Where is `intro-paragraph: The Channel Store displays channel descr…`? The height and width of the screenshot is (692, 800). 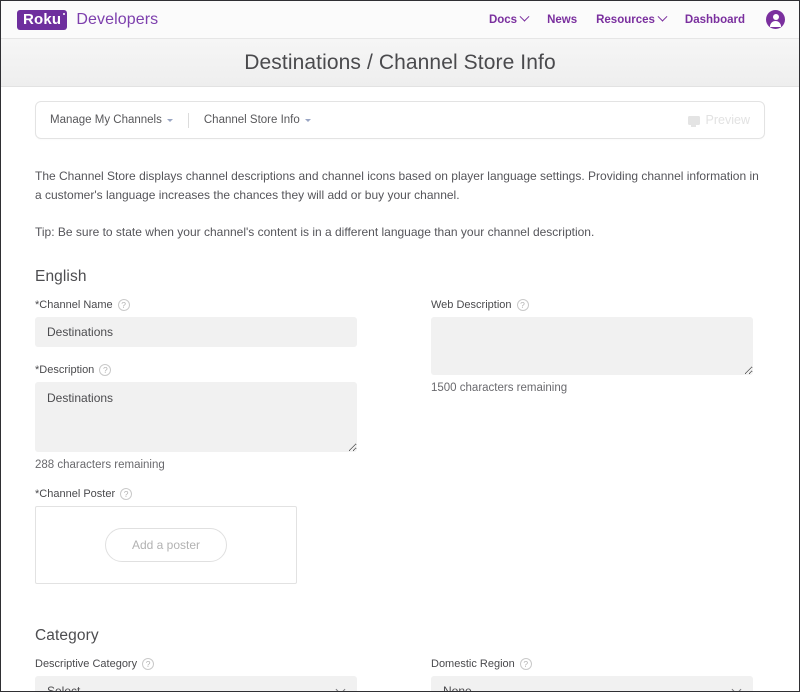 intro-paragraph: The Channel Store displays channel descr… is located at coordinates (397, 186).